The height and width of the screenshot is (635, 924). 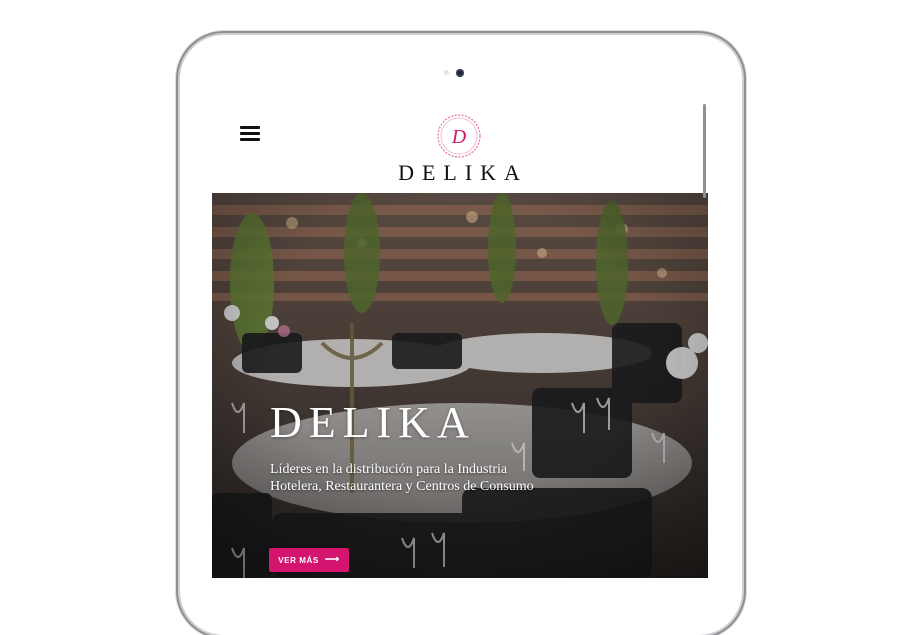 I want to click on camera-icon, so click(x=460, y=73).